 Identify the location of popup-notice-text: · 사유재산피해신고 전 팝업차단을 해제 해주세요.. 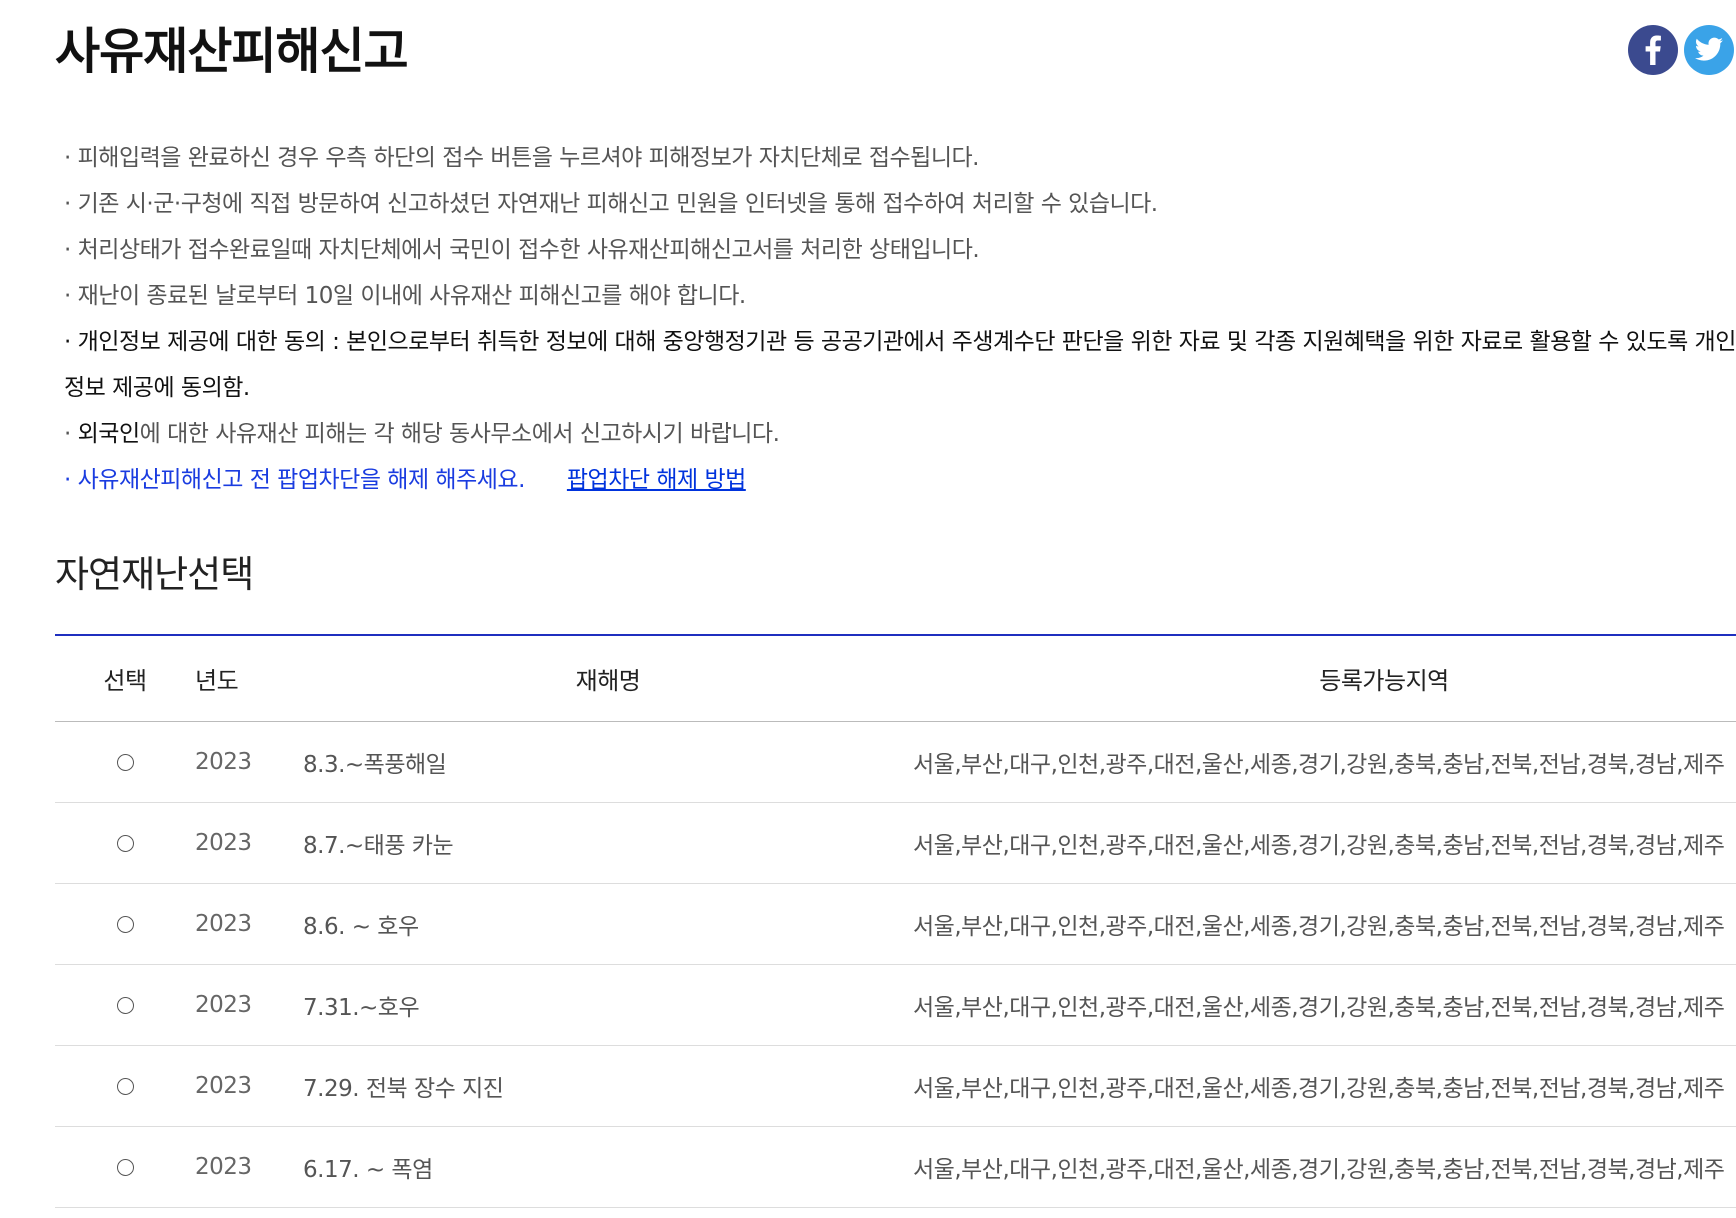
(294, 480).